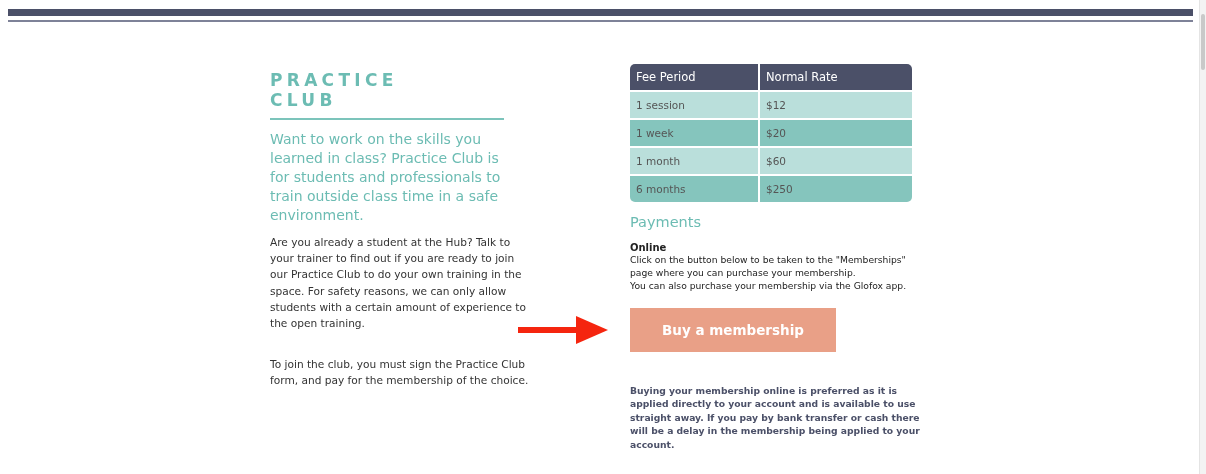 The image size is (1206, 474). Describe the element at coordinates (836, 189) in the screenshot. I see `table-cell: $250` at that location.